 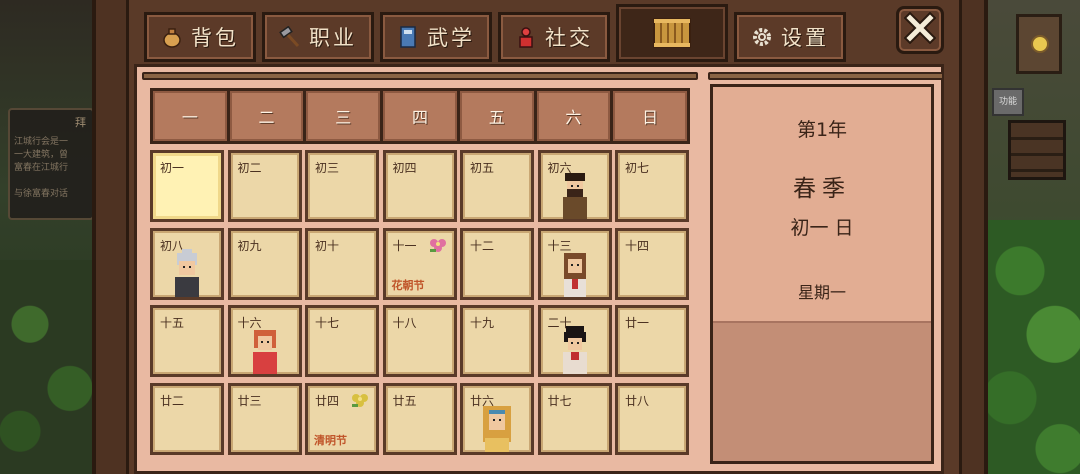 I want to click on tab-profession: 职业, so click(x=318, y=37).